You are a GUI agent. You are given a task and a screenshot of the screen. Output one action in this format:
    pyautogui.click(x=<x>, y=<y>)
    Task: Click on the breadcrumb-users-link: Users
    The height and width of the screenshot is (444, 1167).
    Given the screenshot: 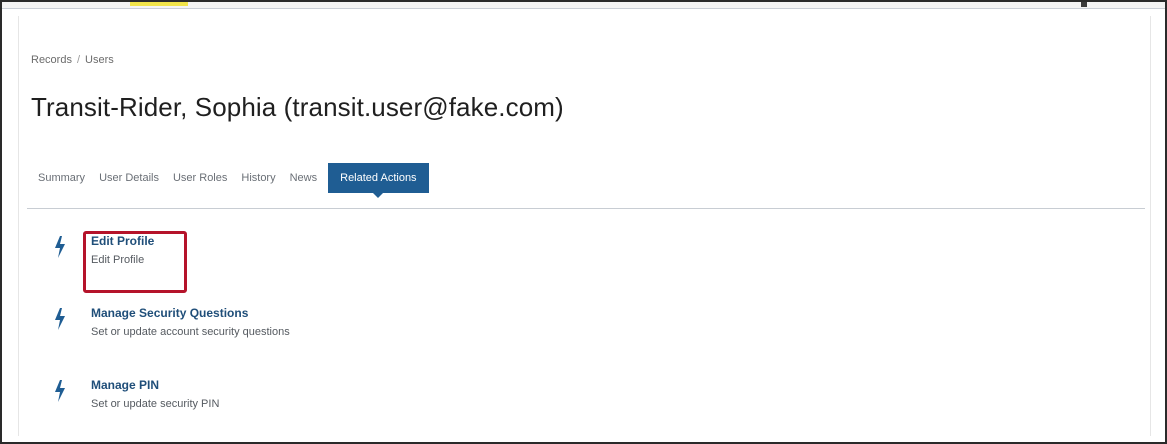 What is the action you would take?
    pyautogui.click(x=99, y=60)
    